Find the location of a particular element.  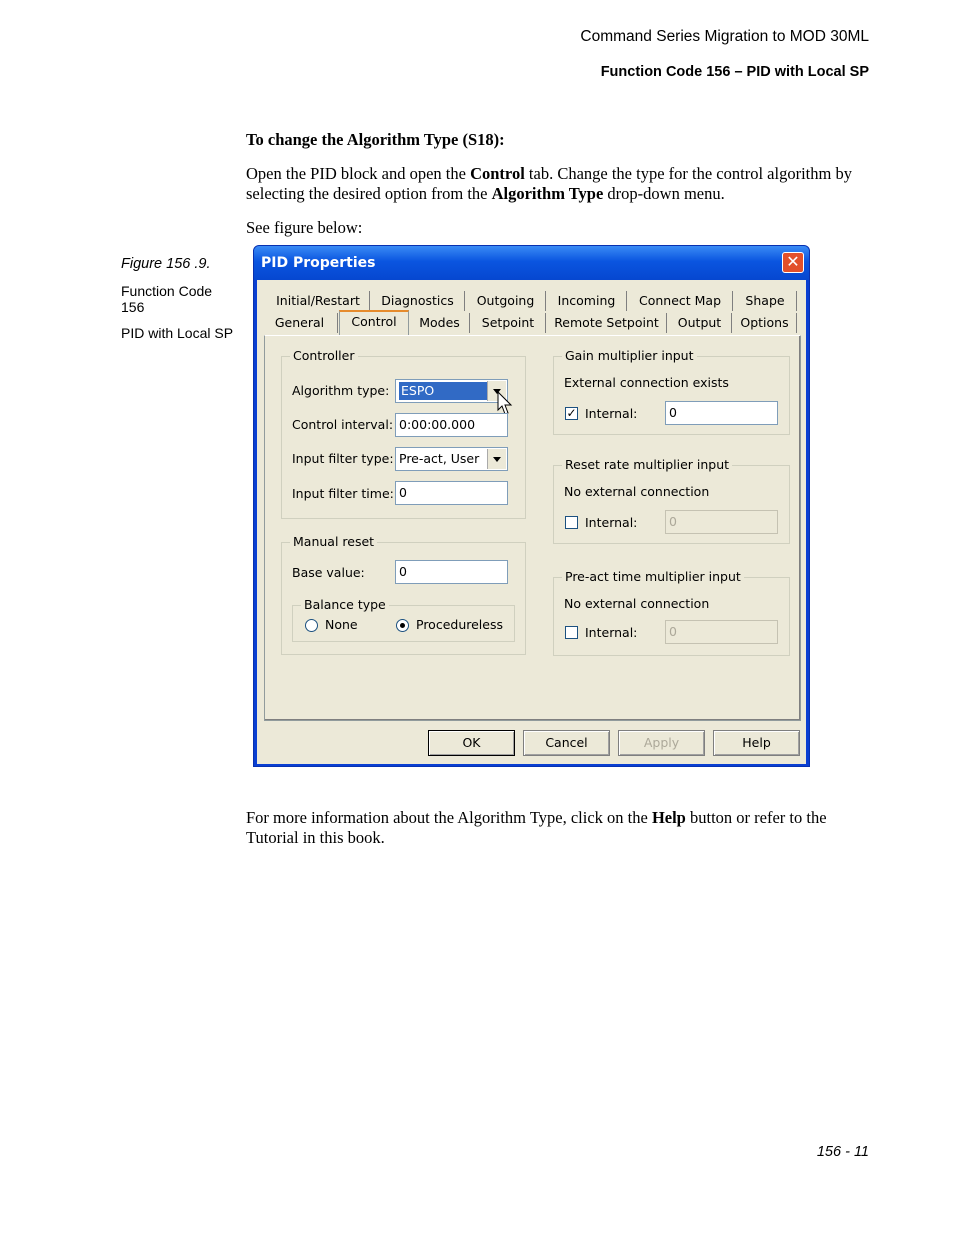

radio-procedureless-label: Procedureless is located at coordinates (459, 624).